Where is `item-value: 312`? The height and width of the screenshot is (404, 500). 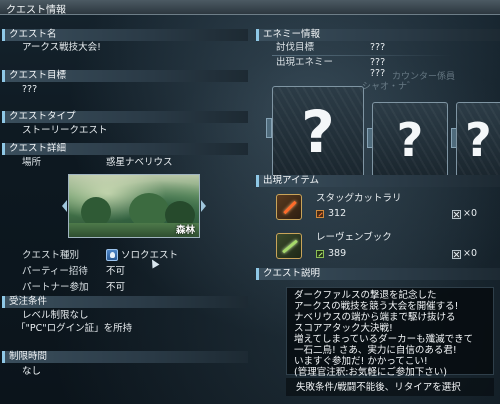
item-value: 312 is located at coordinates (337, 213).